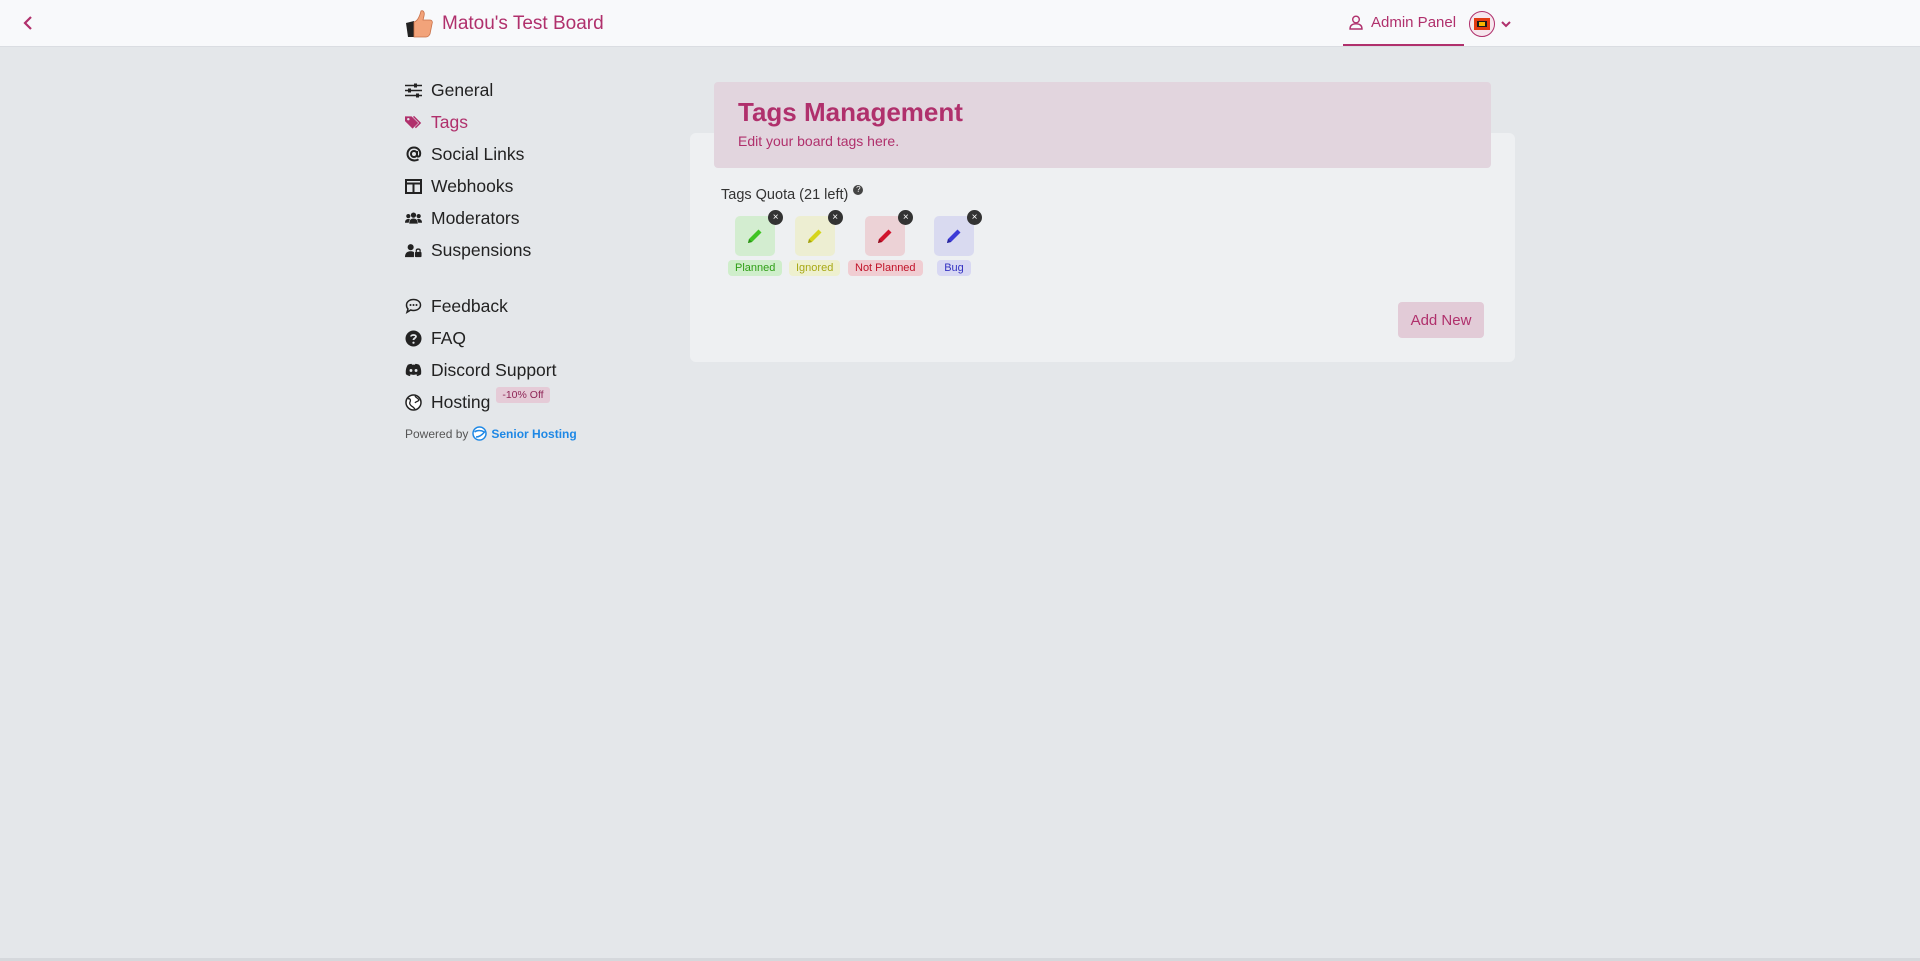 The image size is (1920, 961). I want to click on tags-quota: Tags Quota (21 left) ?, so click(792, 194).